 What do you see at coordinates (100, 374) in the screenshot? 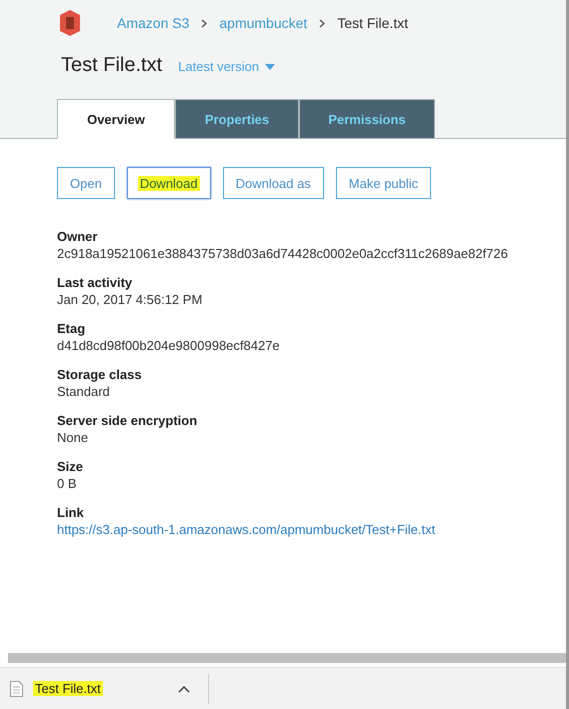
I see `field-label: Storage class` at bounding box center [100, 374].